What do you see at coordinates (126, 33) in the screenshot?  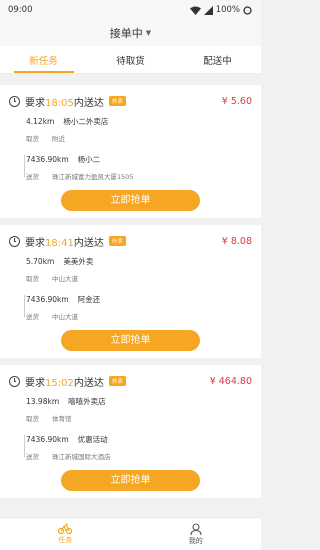 I see `page-title: 接单中` at bounding box center [126, 33].